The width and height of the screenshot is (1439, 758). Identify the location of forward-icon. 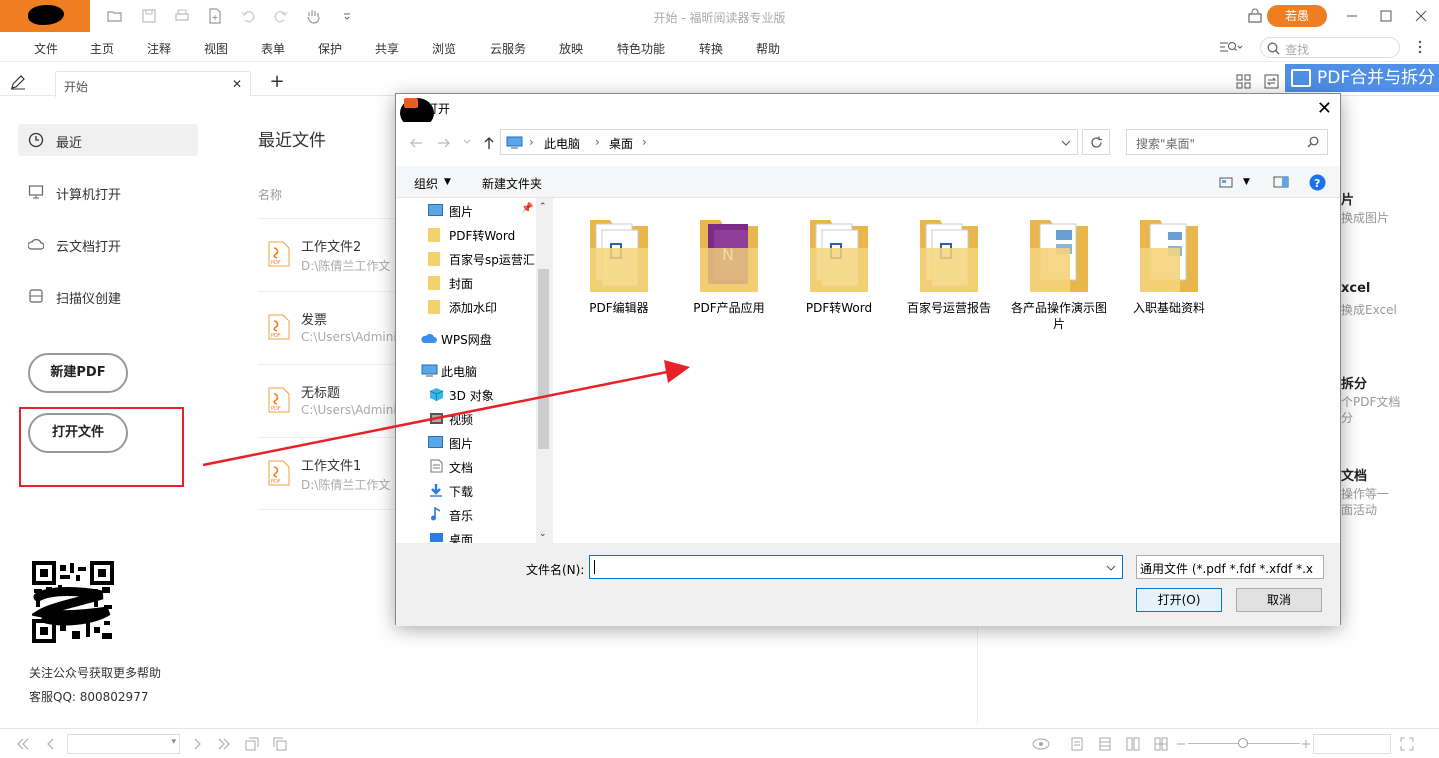
(444, 143).